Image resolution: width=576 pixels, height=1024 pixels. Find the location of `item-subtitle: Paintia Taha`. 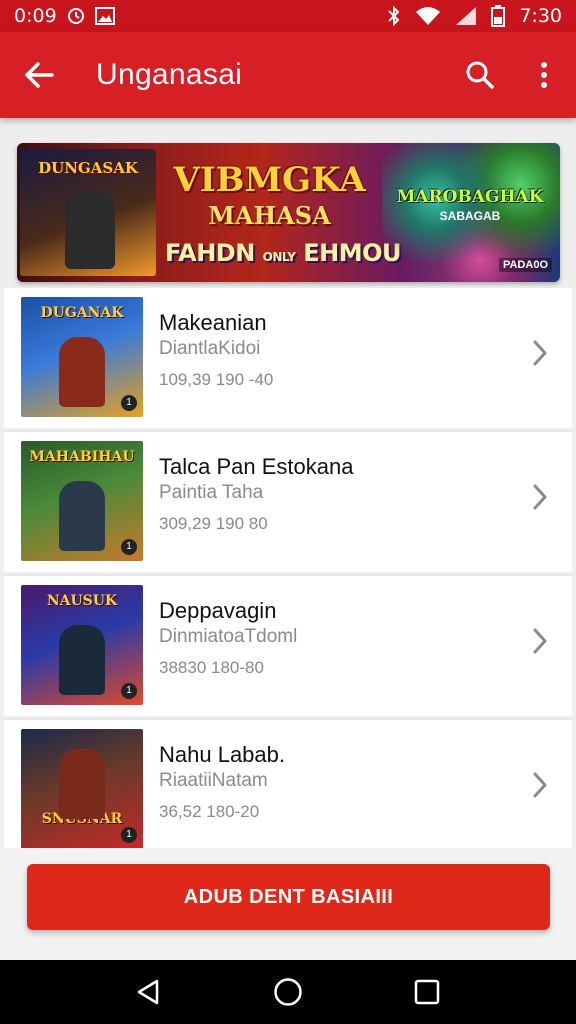

item-subtitle: Paintia Taha is located at coordinates (211, 492).